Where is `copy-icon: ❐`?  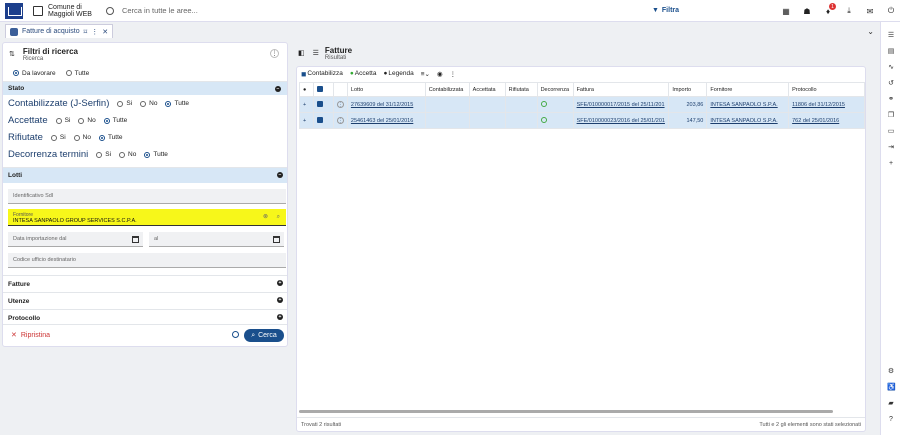 copy-icon: ❐ is located at coordinates (891, 116).